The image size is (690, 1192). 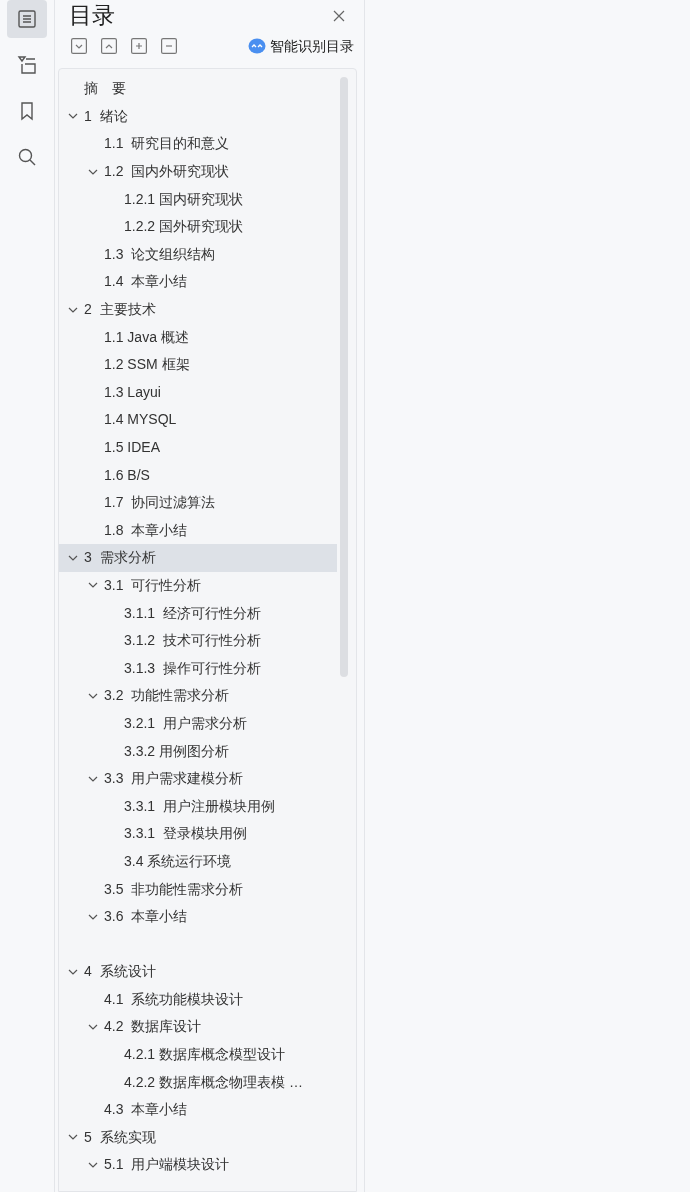 I want to click on toc-item: 1.3 Layui, so click(x=198, y=392).